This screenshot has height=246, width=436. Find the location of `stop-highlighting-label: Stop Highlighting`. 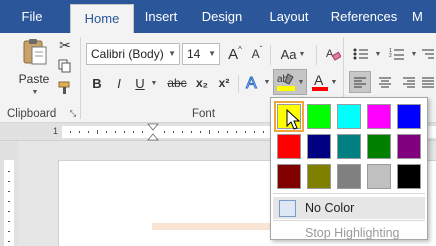

stop-highlighting-label: Stop Highlighting is located at coordinates (352, 233).